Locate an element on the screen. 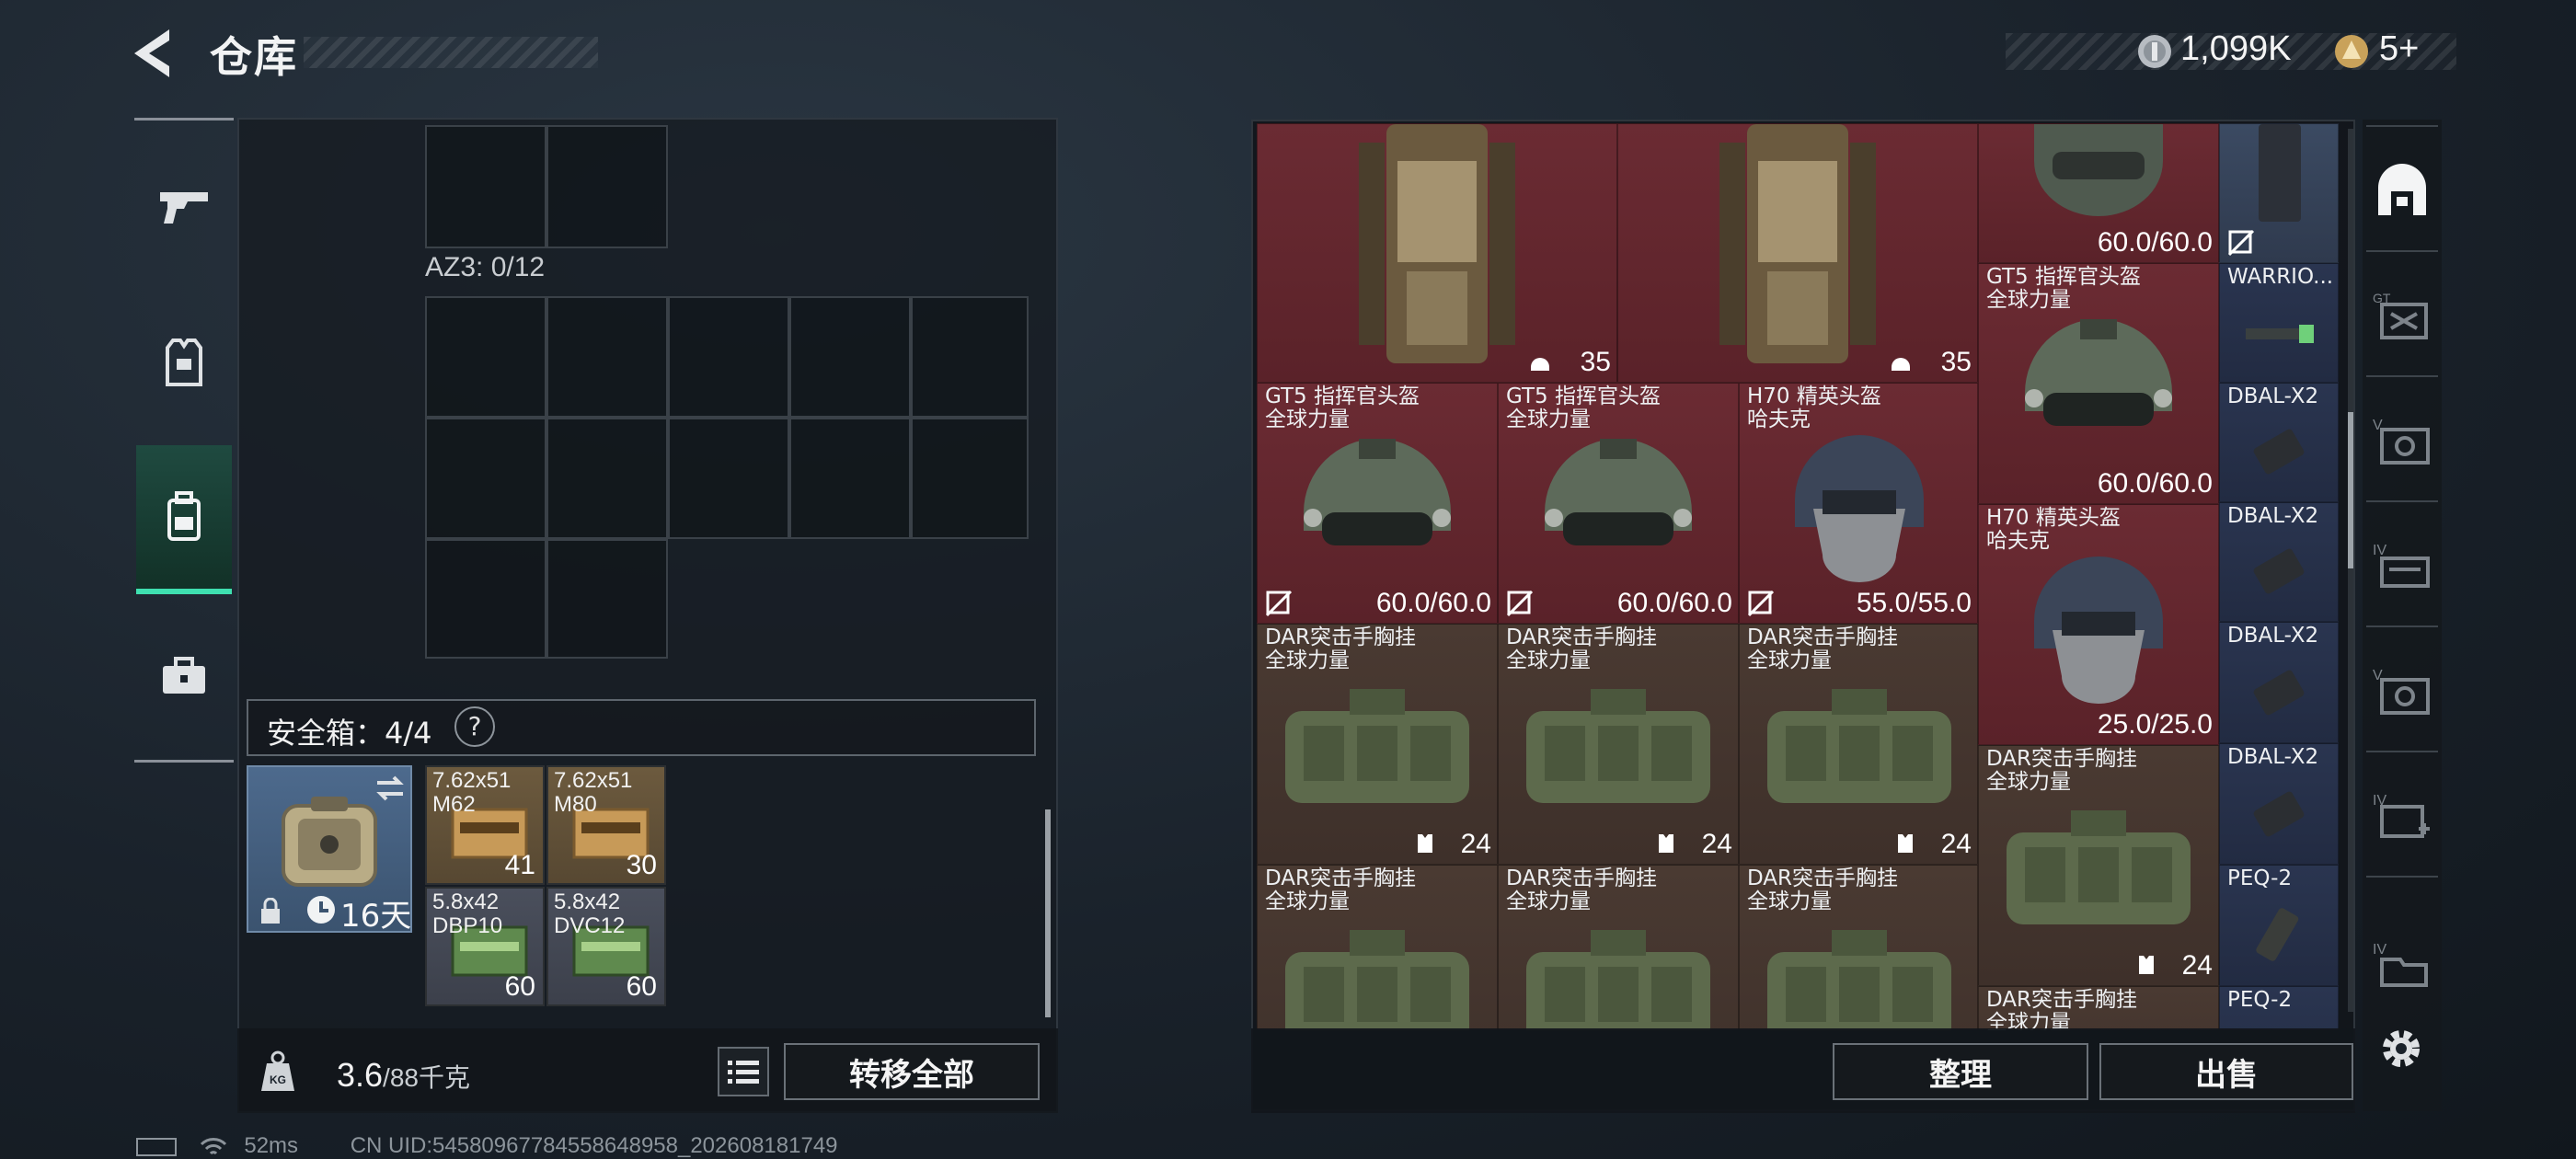 Image resolution: width=2576 pixels, height=1159 pixels. tab-v-1: V is located at coordinates (2402, 442).